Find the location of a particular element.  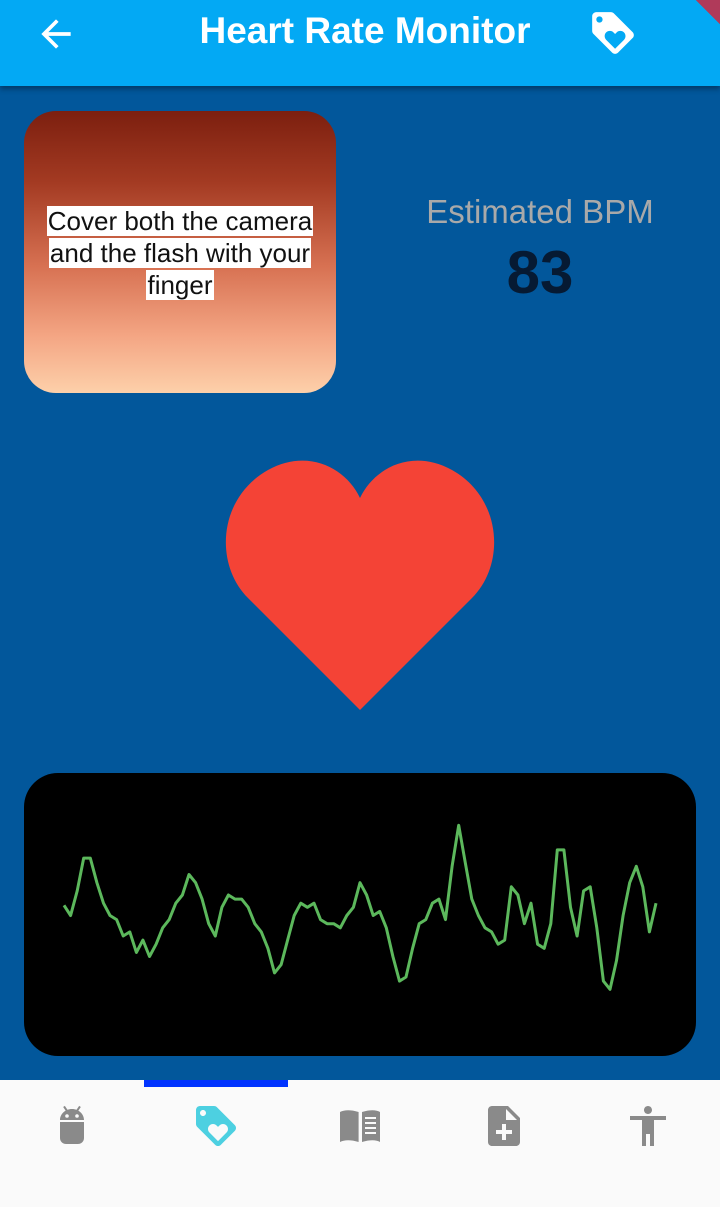

heart-icon is located at coordinates (360, 585).